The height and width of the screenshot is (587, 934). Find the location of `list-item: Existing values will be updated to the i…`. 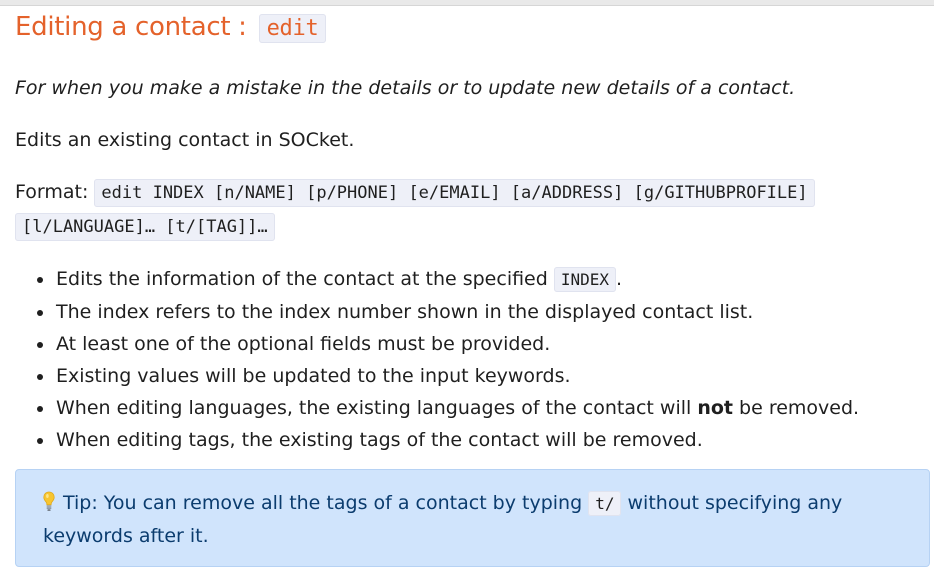

list-item: Existing values will be updated to the i… is located at coordinates (487, 376).